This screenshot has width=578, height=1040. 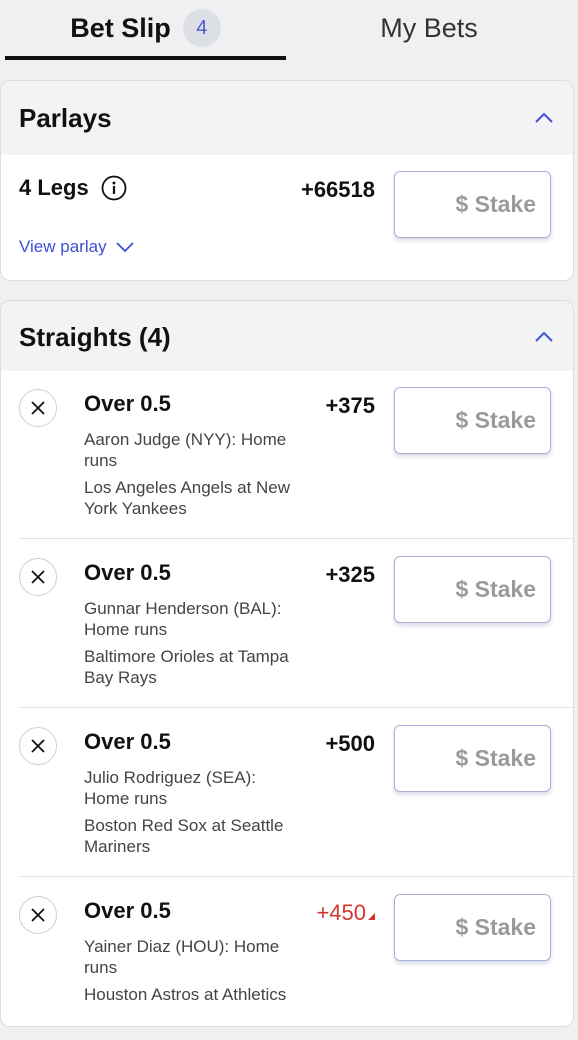 What do you see at coordinates (114, 188) in the screenshot?
I see `info-icon` at bounding box center [114, 188].